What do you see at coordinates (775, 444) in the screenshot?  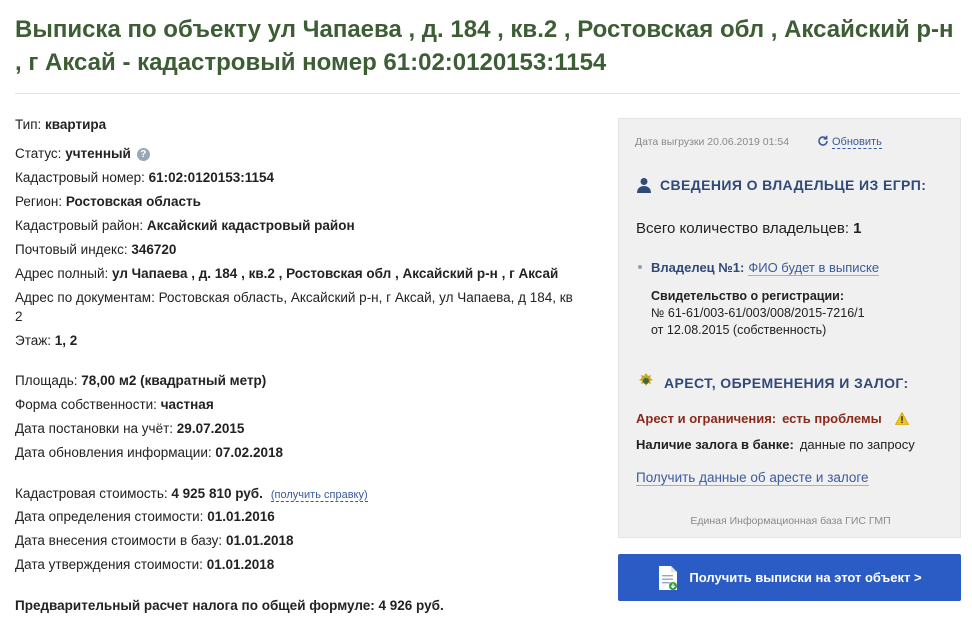 I see `pledge-status: Наличие залога в банке: данные по запросу` at bounding box center [775, 444].